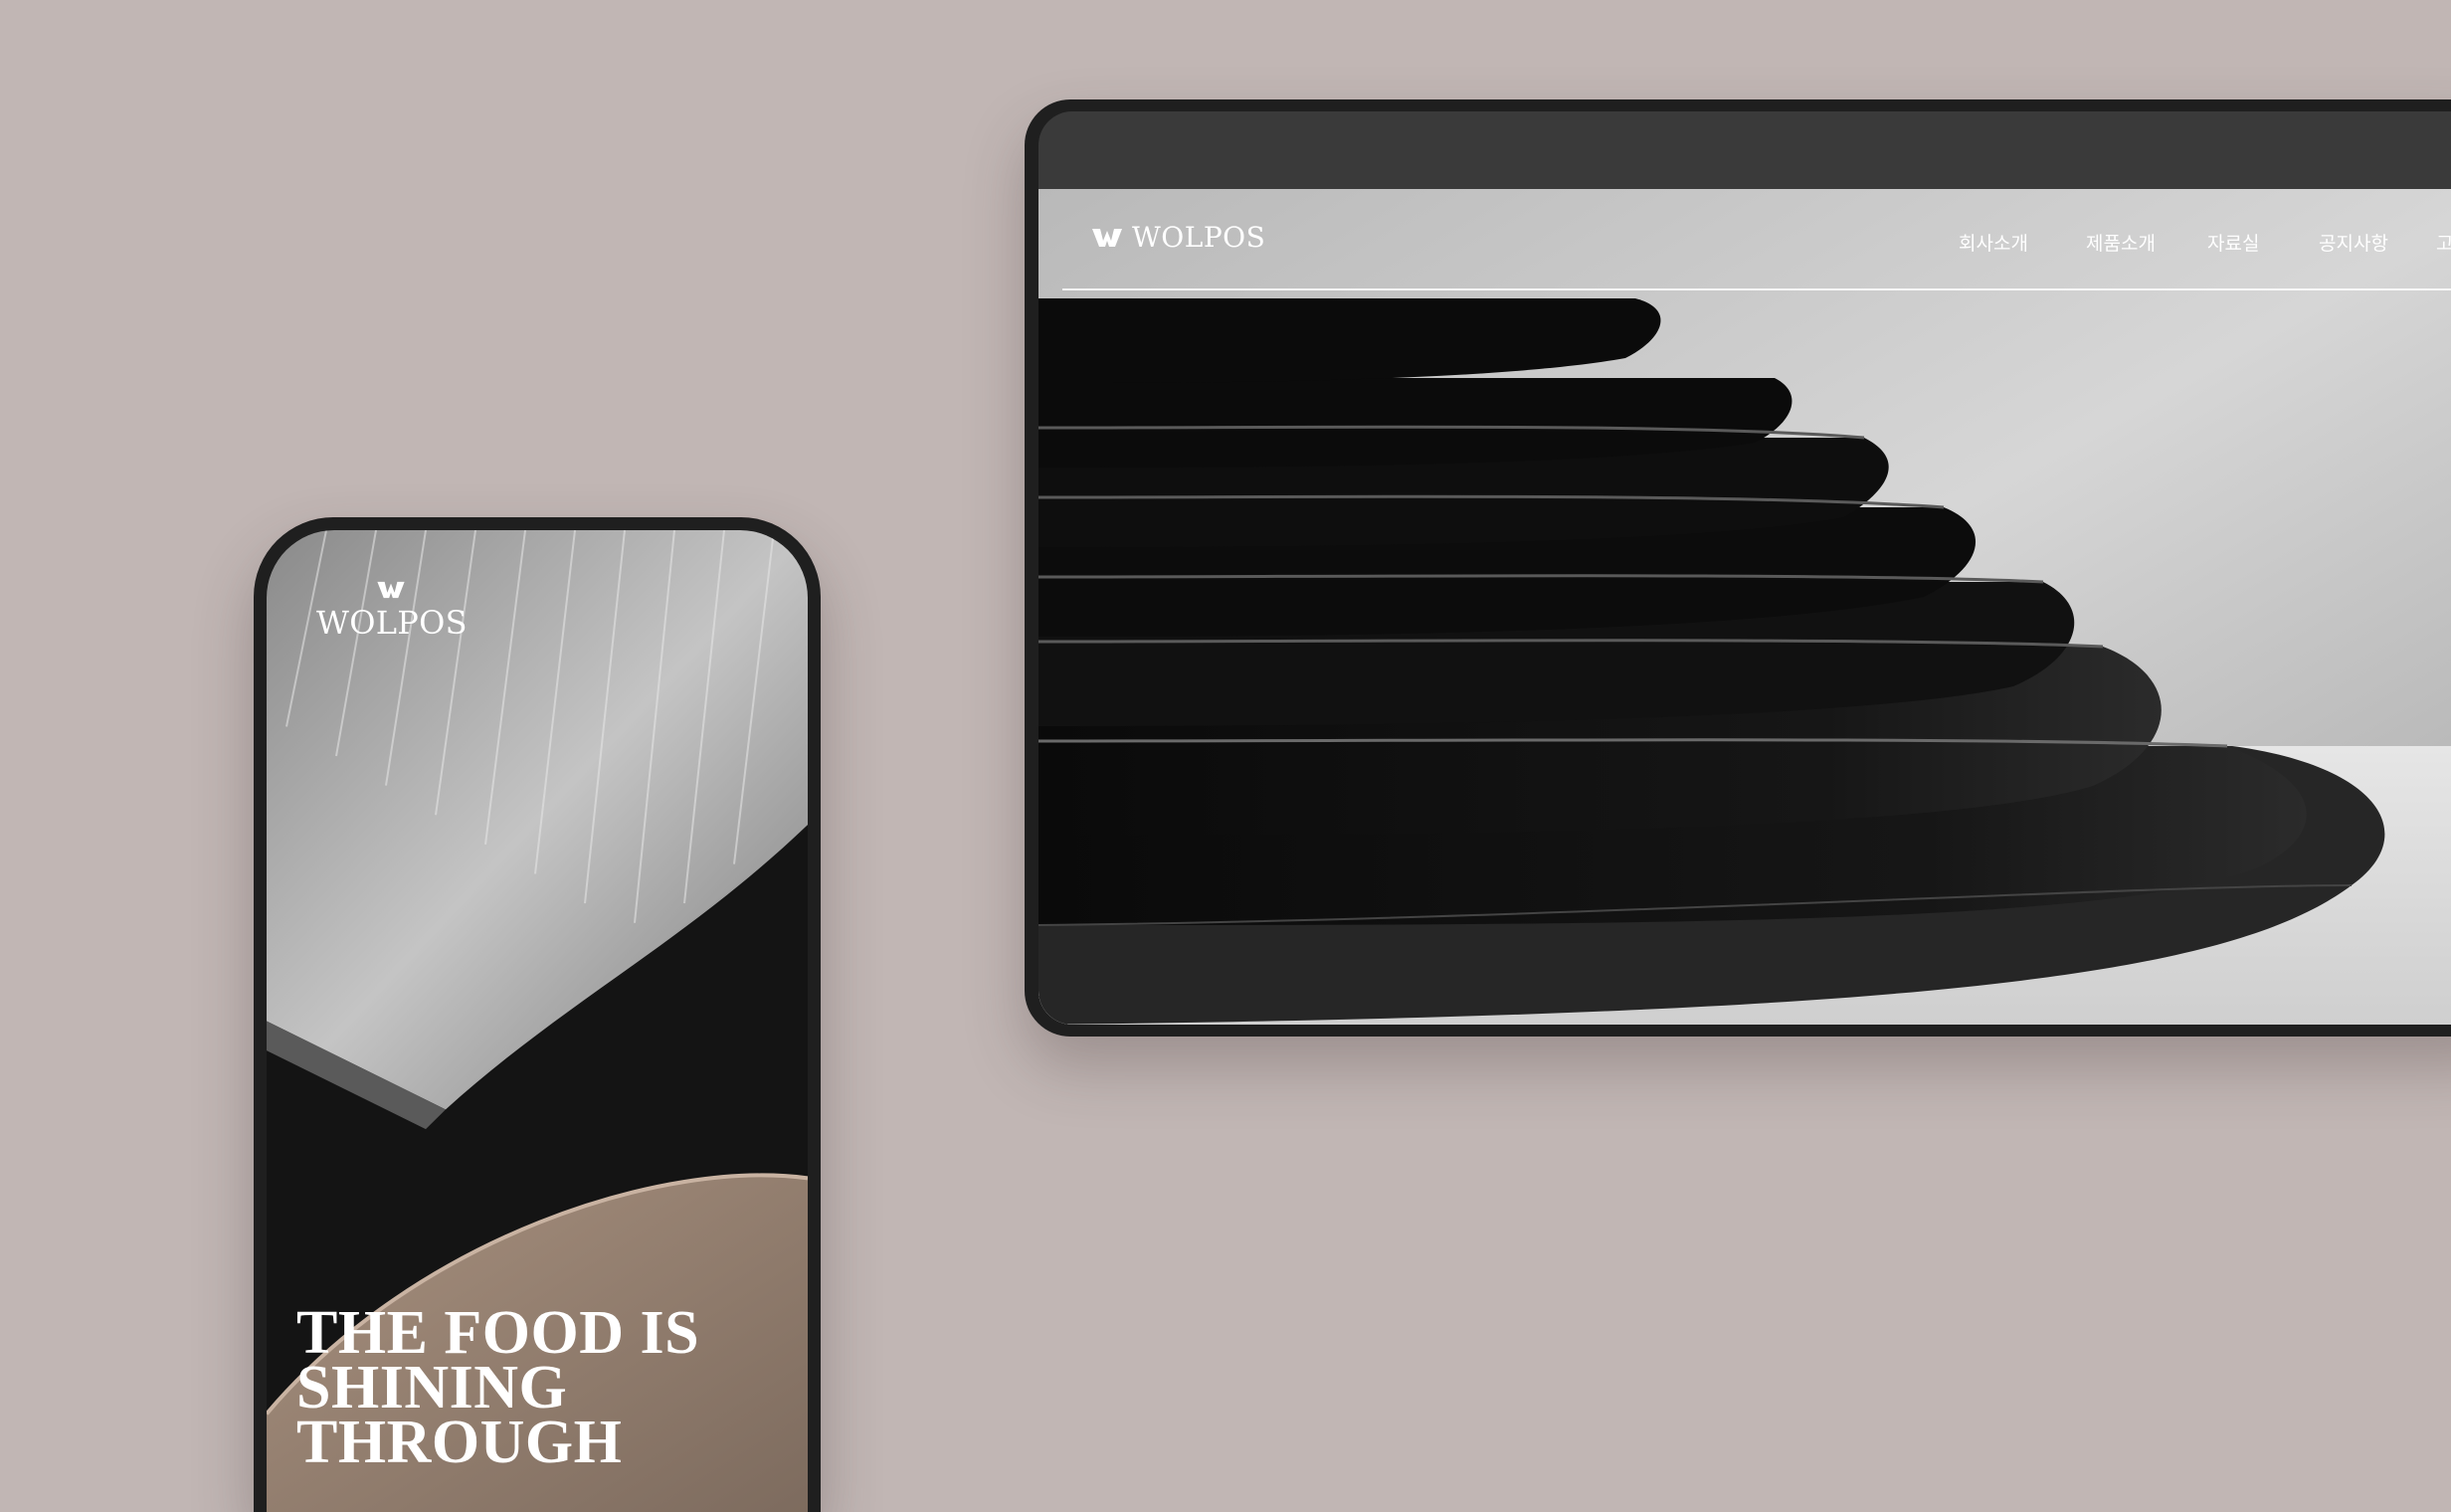 Image resolution: width=2451 pixels, height=1512 pixels. Describe the element at coordinates (2233, 242) in the screenshot. I see `nav-item-resources: 자료실` at that location.